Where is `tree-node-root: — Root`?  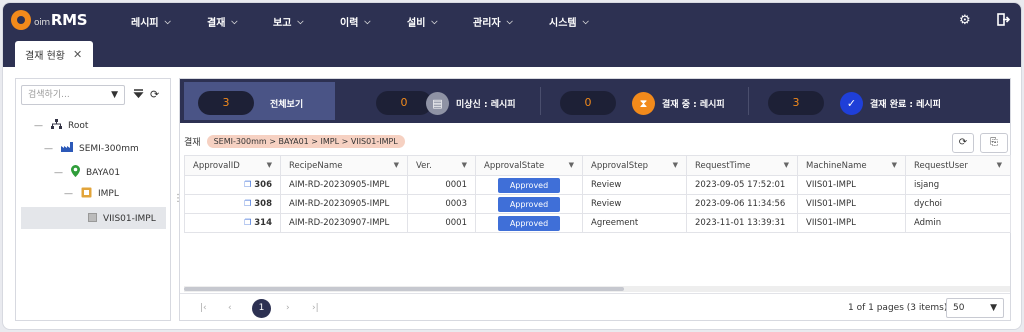
tree-node-root: — Root is located at coordinates (61, 125).